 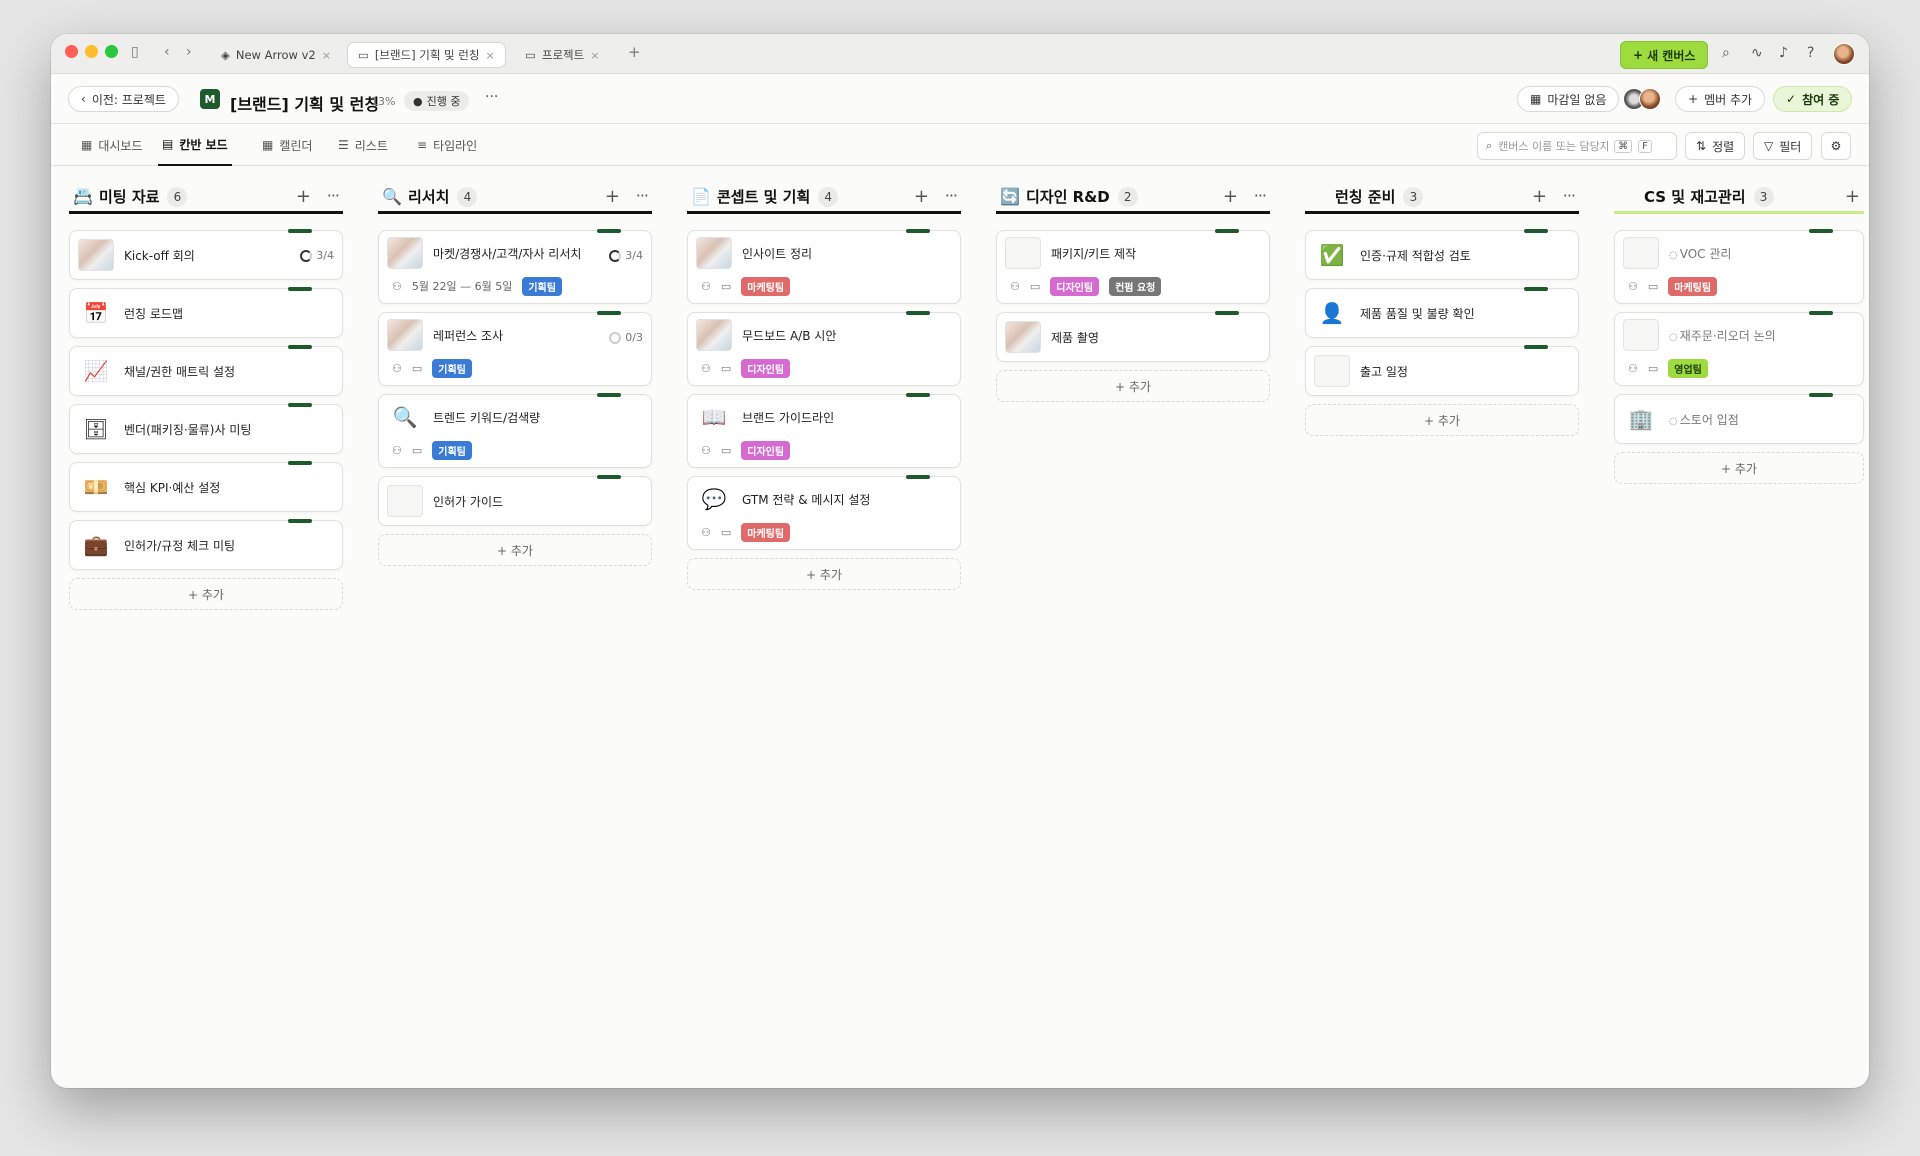 I want to click on add-member-button: + 멤버 추가, so click(x=1720, y=99).